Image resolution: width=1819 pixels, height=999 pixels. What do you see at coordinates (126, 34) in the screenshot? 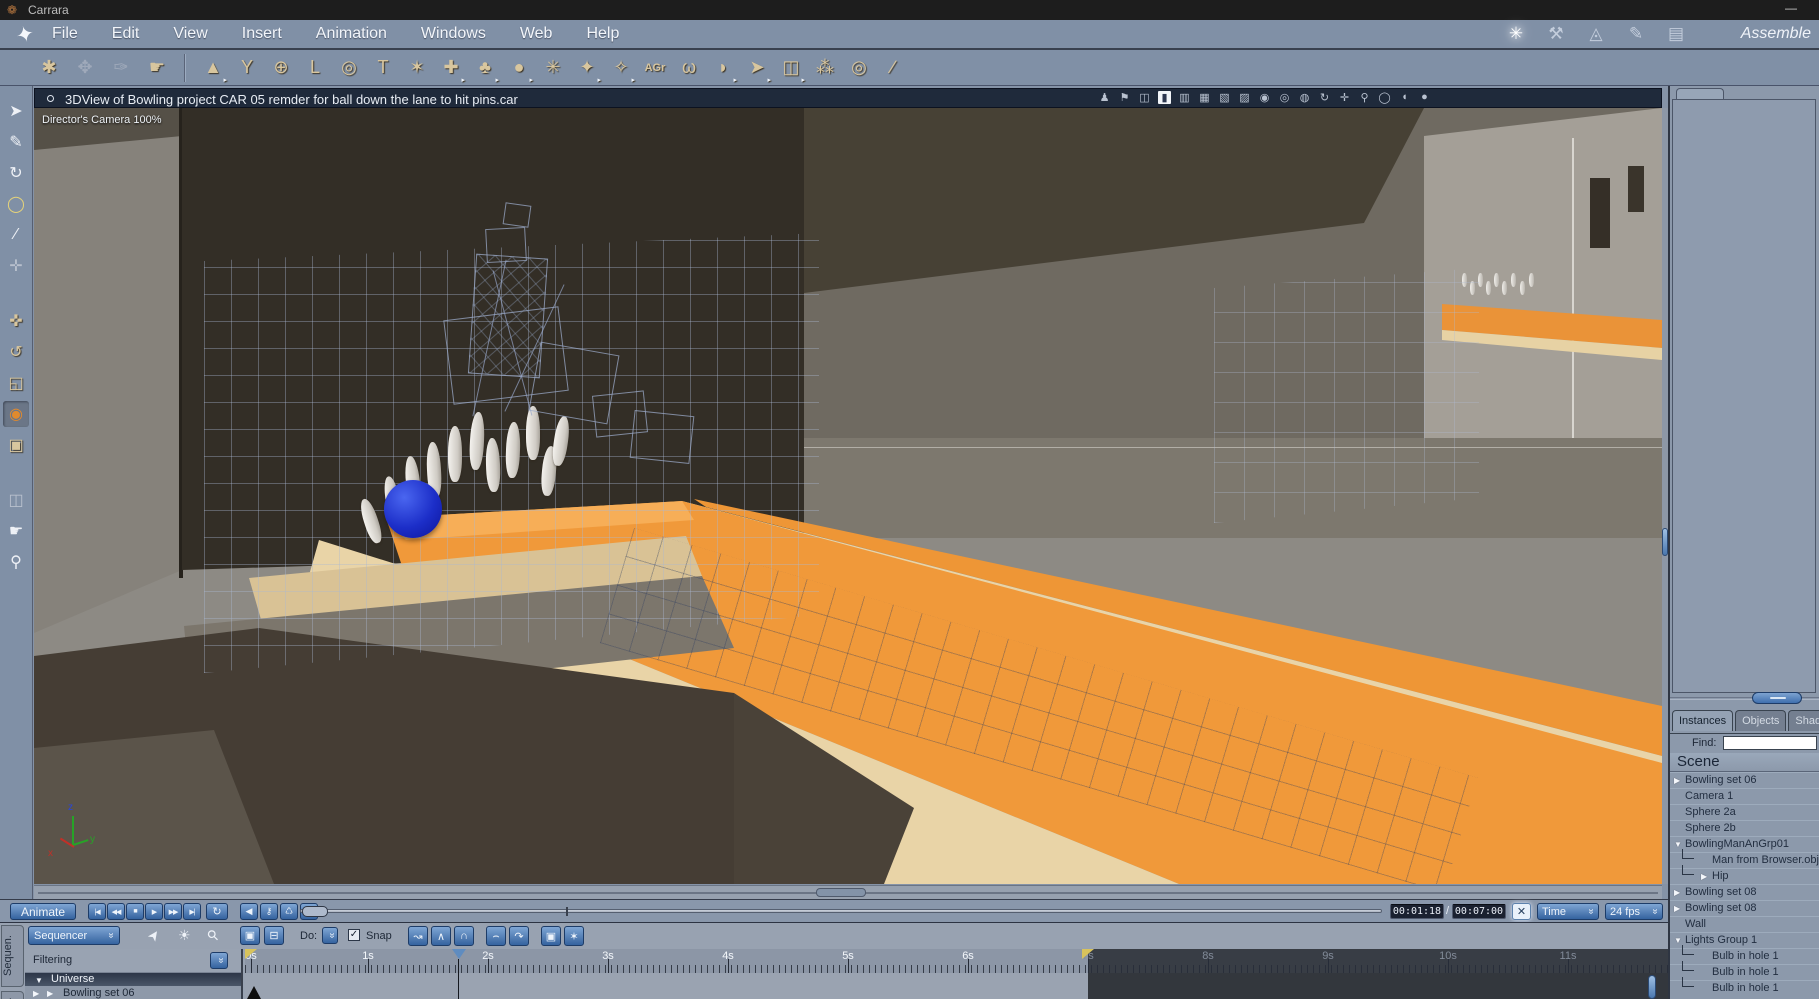
I see `menu-edit: Edit` at bounding box center [126, 34].